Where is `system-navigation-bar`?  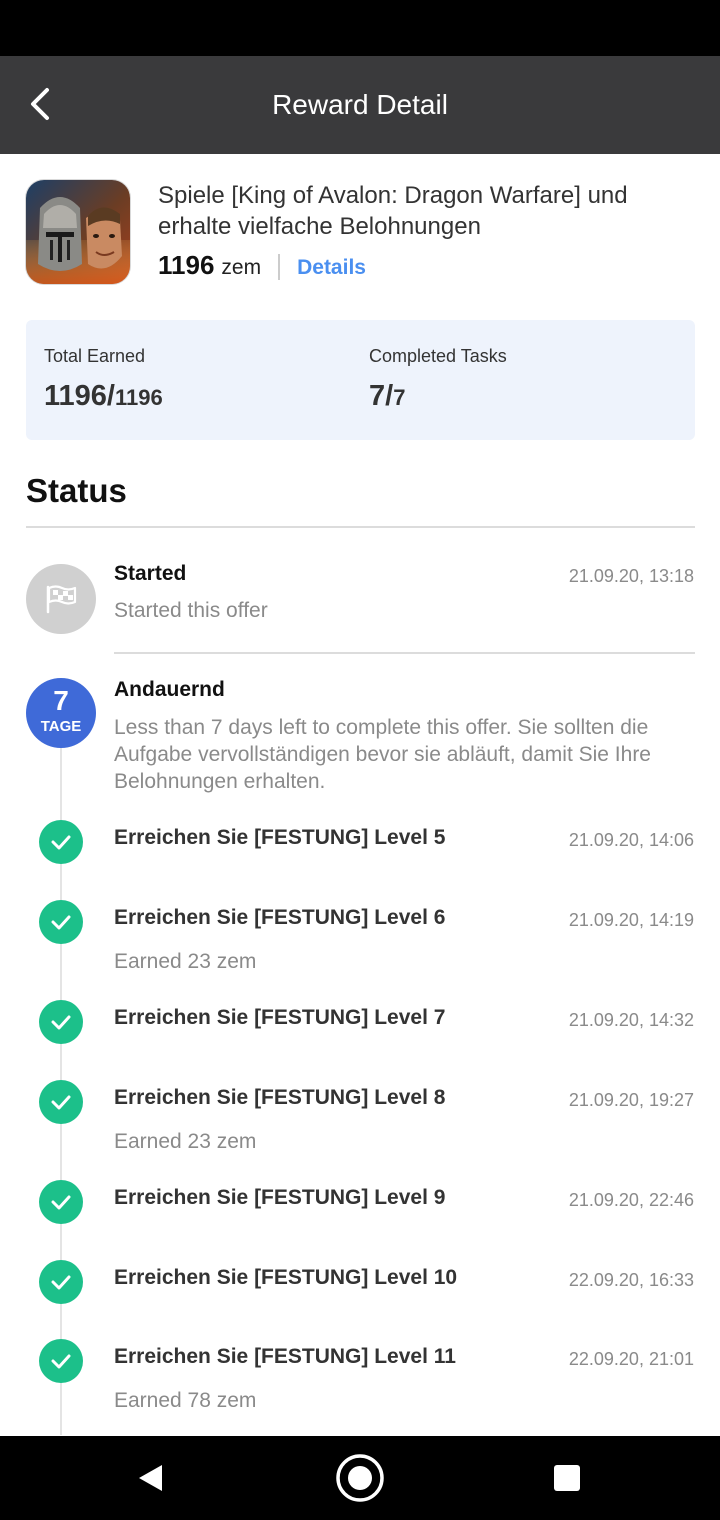 system-navigation-bar is located at coordinates (360, 1478).